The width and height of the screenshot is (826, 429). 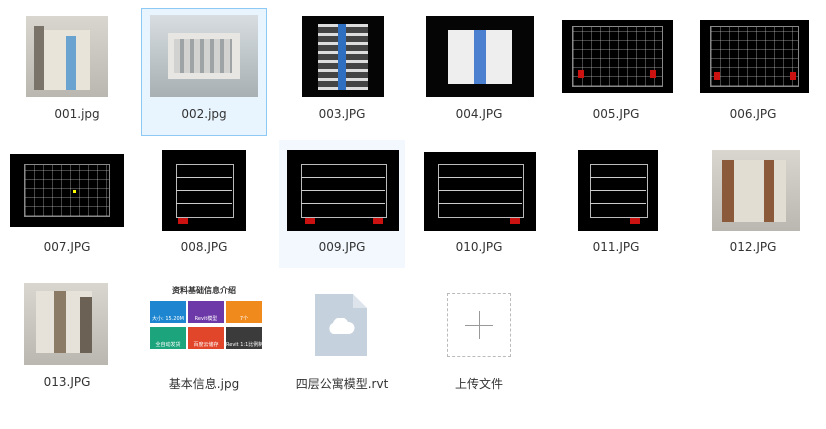 I want to click on upload-file-button: 上传文件, so click(x=479, y=339).